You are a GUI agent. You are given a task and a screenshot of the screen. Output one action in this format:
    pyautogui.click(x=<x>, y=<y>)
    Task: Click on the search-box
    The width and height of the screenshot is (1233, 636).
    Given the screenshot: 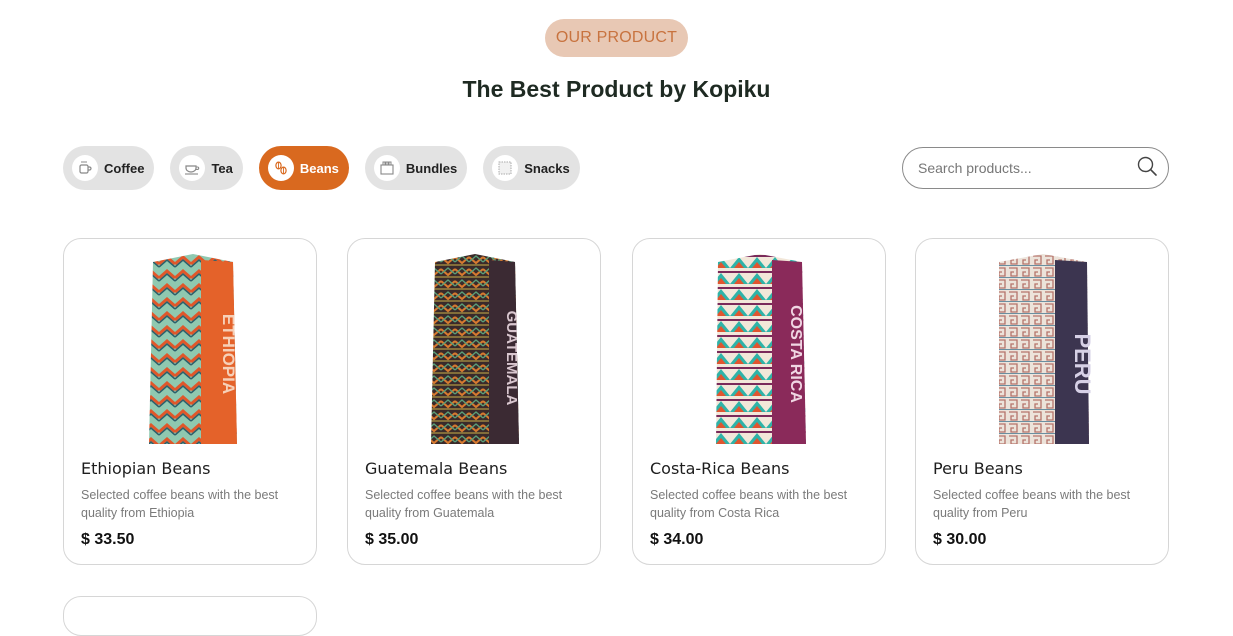 What is the action you would take?
    pyautogui.click(x=1035, y=168)
    